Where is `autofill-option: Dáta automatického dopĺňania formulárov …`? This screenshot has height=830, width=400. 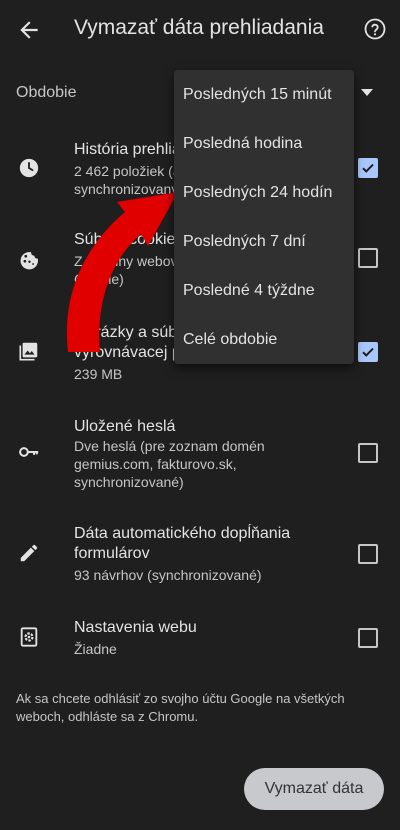 autofill-option: Dáta automatického dopĺňania formulárov … is located at coordinates (200, 554).